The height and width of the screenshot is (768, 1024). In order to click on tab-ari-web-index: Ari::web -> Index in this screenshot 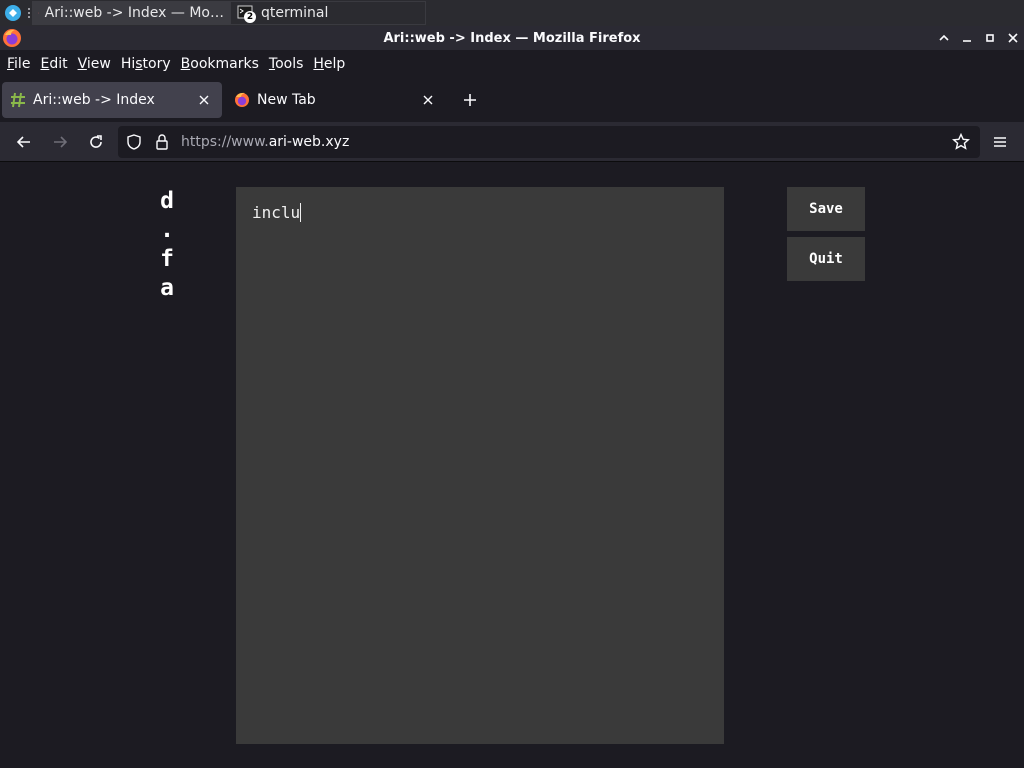, I will do `click(112, 100)`.